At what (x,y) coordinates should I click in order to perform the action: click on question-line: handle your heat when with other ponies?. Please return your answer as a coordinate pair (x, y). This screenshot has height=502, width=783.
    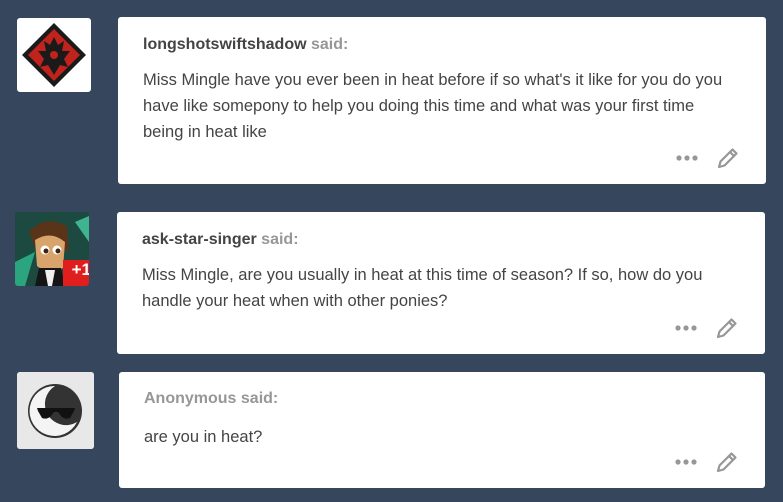
    Looking at the image, I should click on (295, 301).